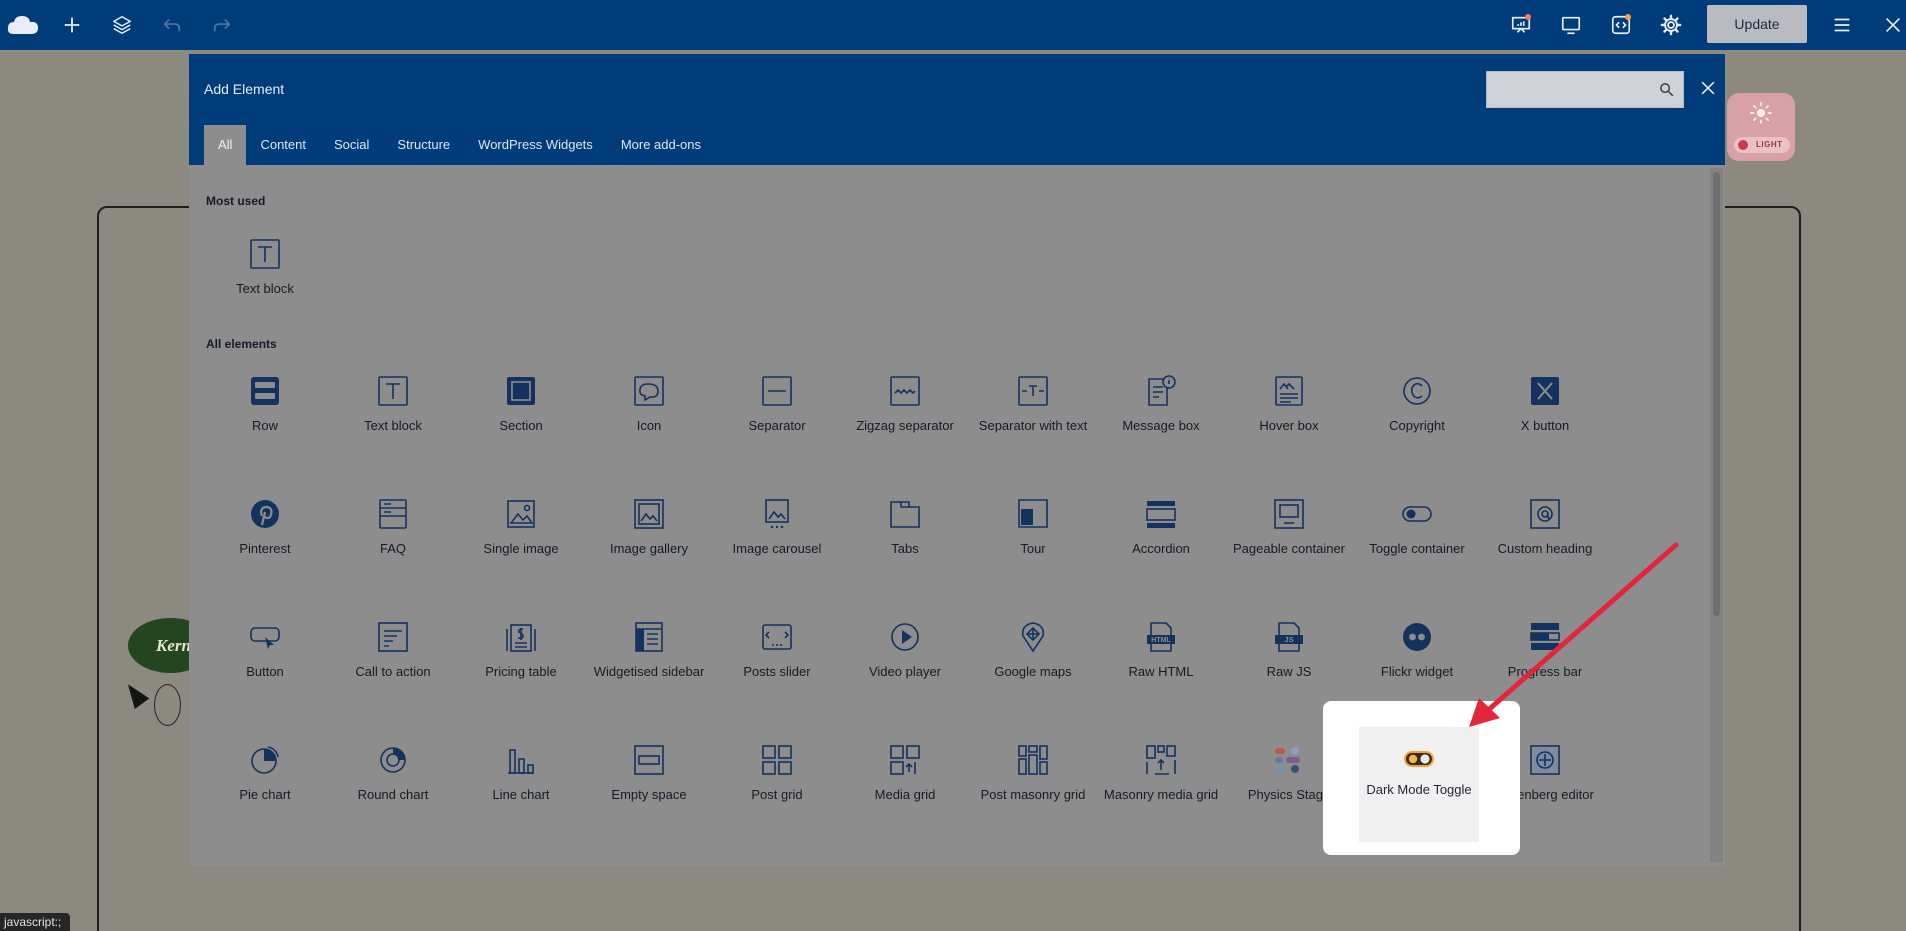 The image size is (1906, 931). What do you see at coordinates (265, 664) in the screenshot?
I see `element-button: Button` at bounding box center [265, 664].